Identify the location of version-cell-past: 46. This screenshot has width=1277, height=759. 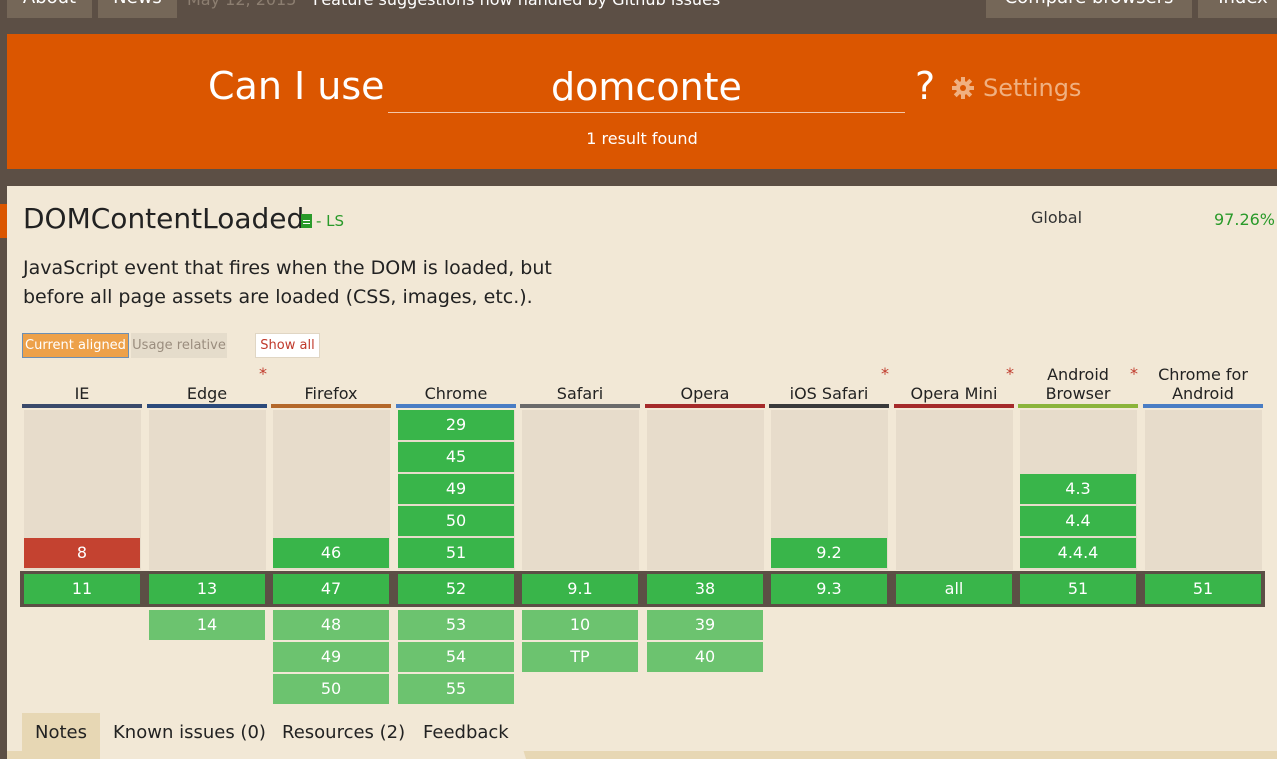
(331, 553).